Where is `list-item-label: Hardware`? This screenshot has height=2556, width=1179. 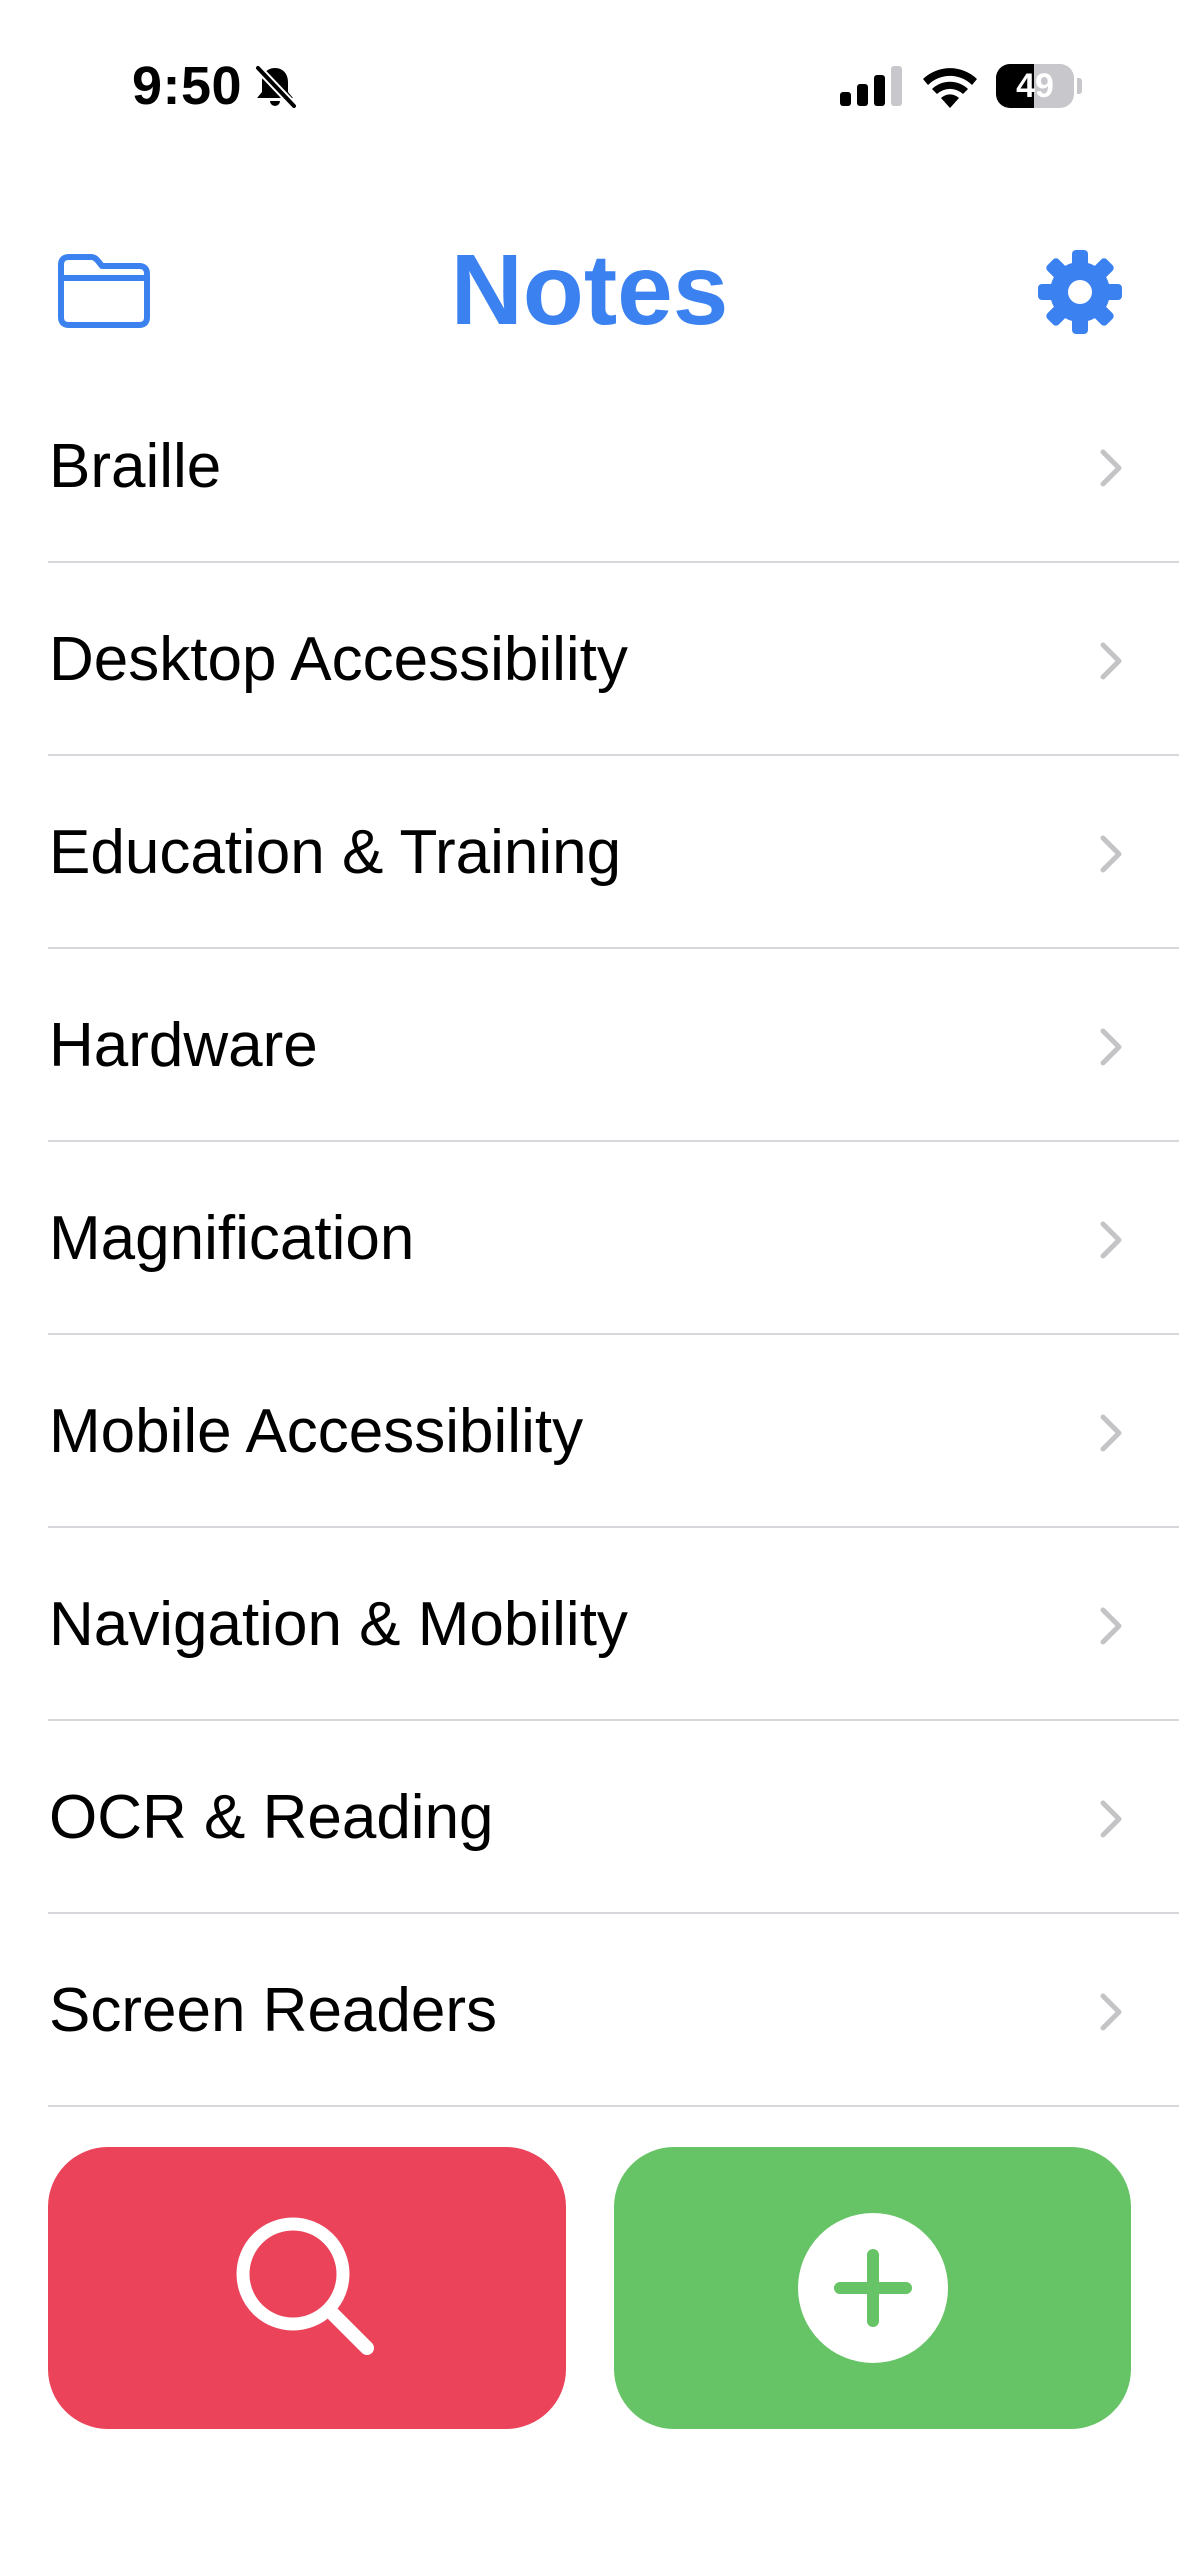 list-item-label: Hardware is located at coordinates (183, 1045).